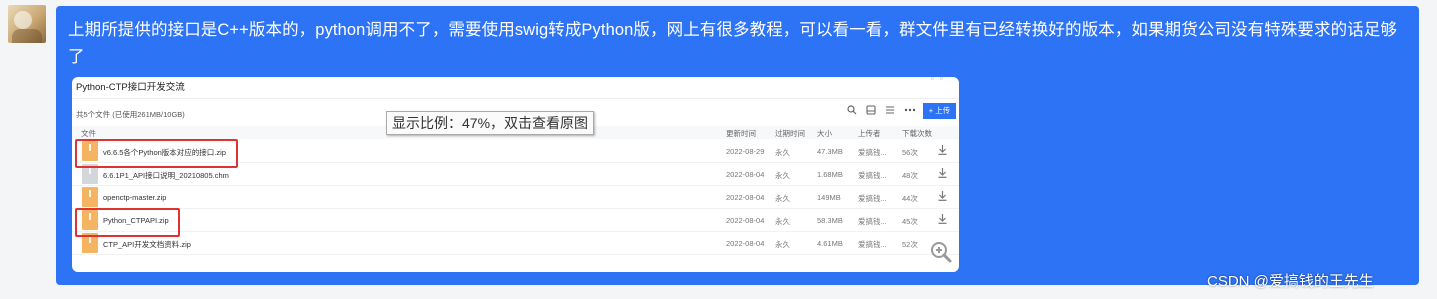  What do you see at coordinates (910, 198) in the screenshot?
I see `file-downloads: 44次` at bounding box center [910, 198].